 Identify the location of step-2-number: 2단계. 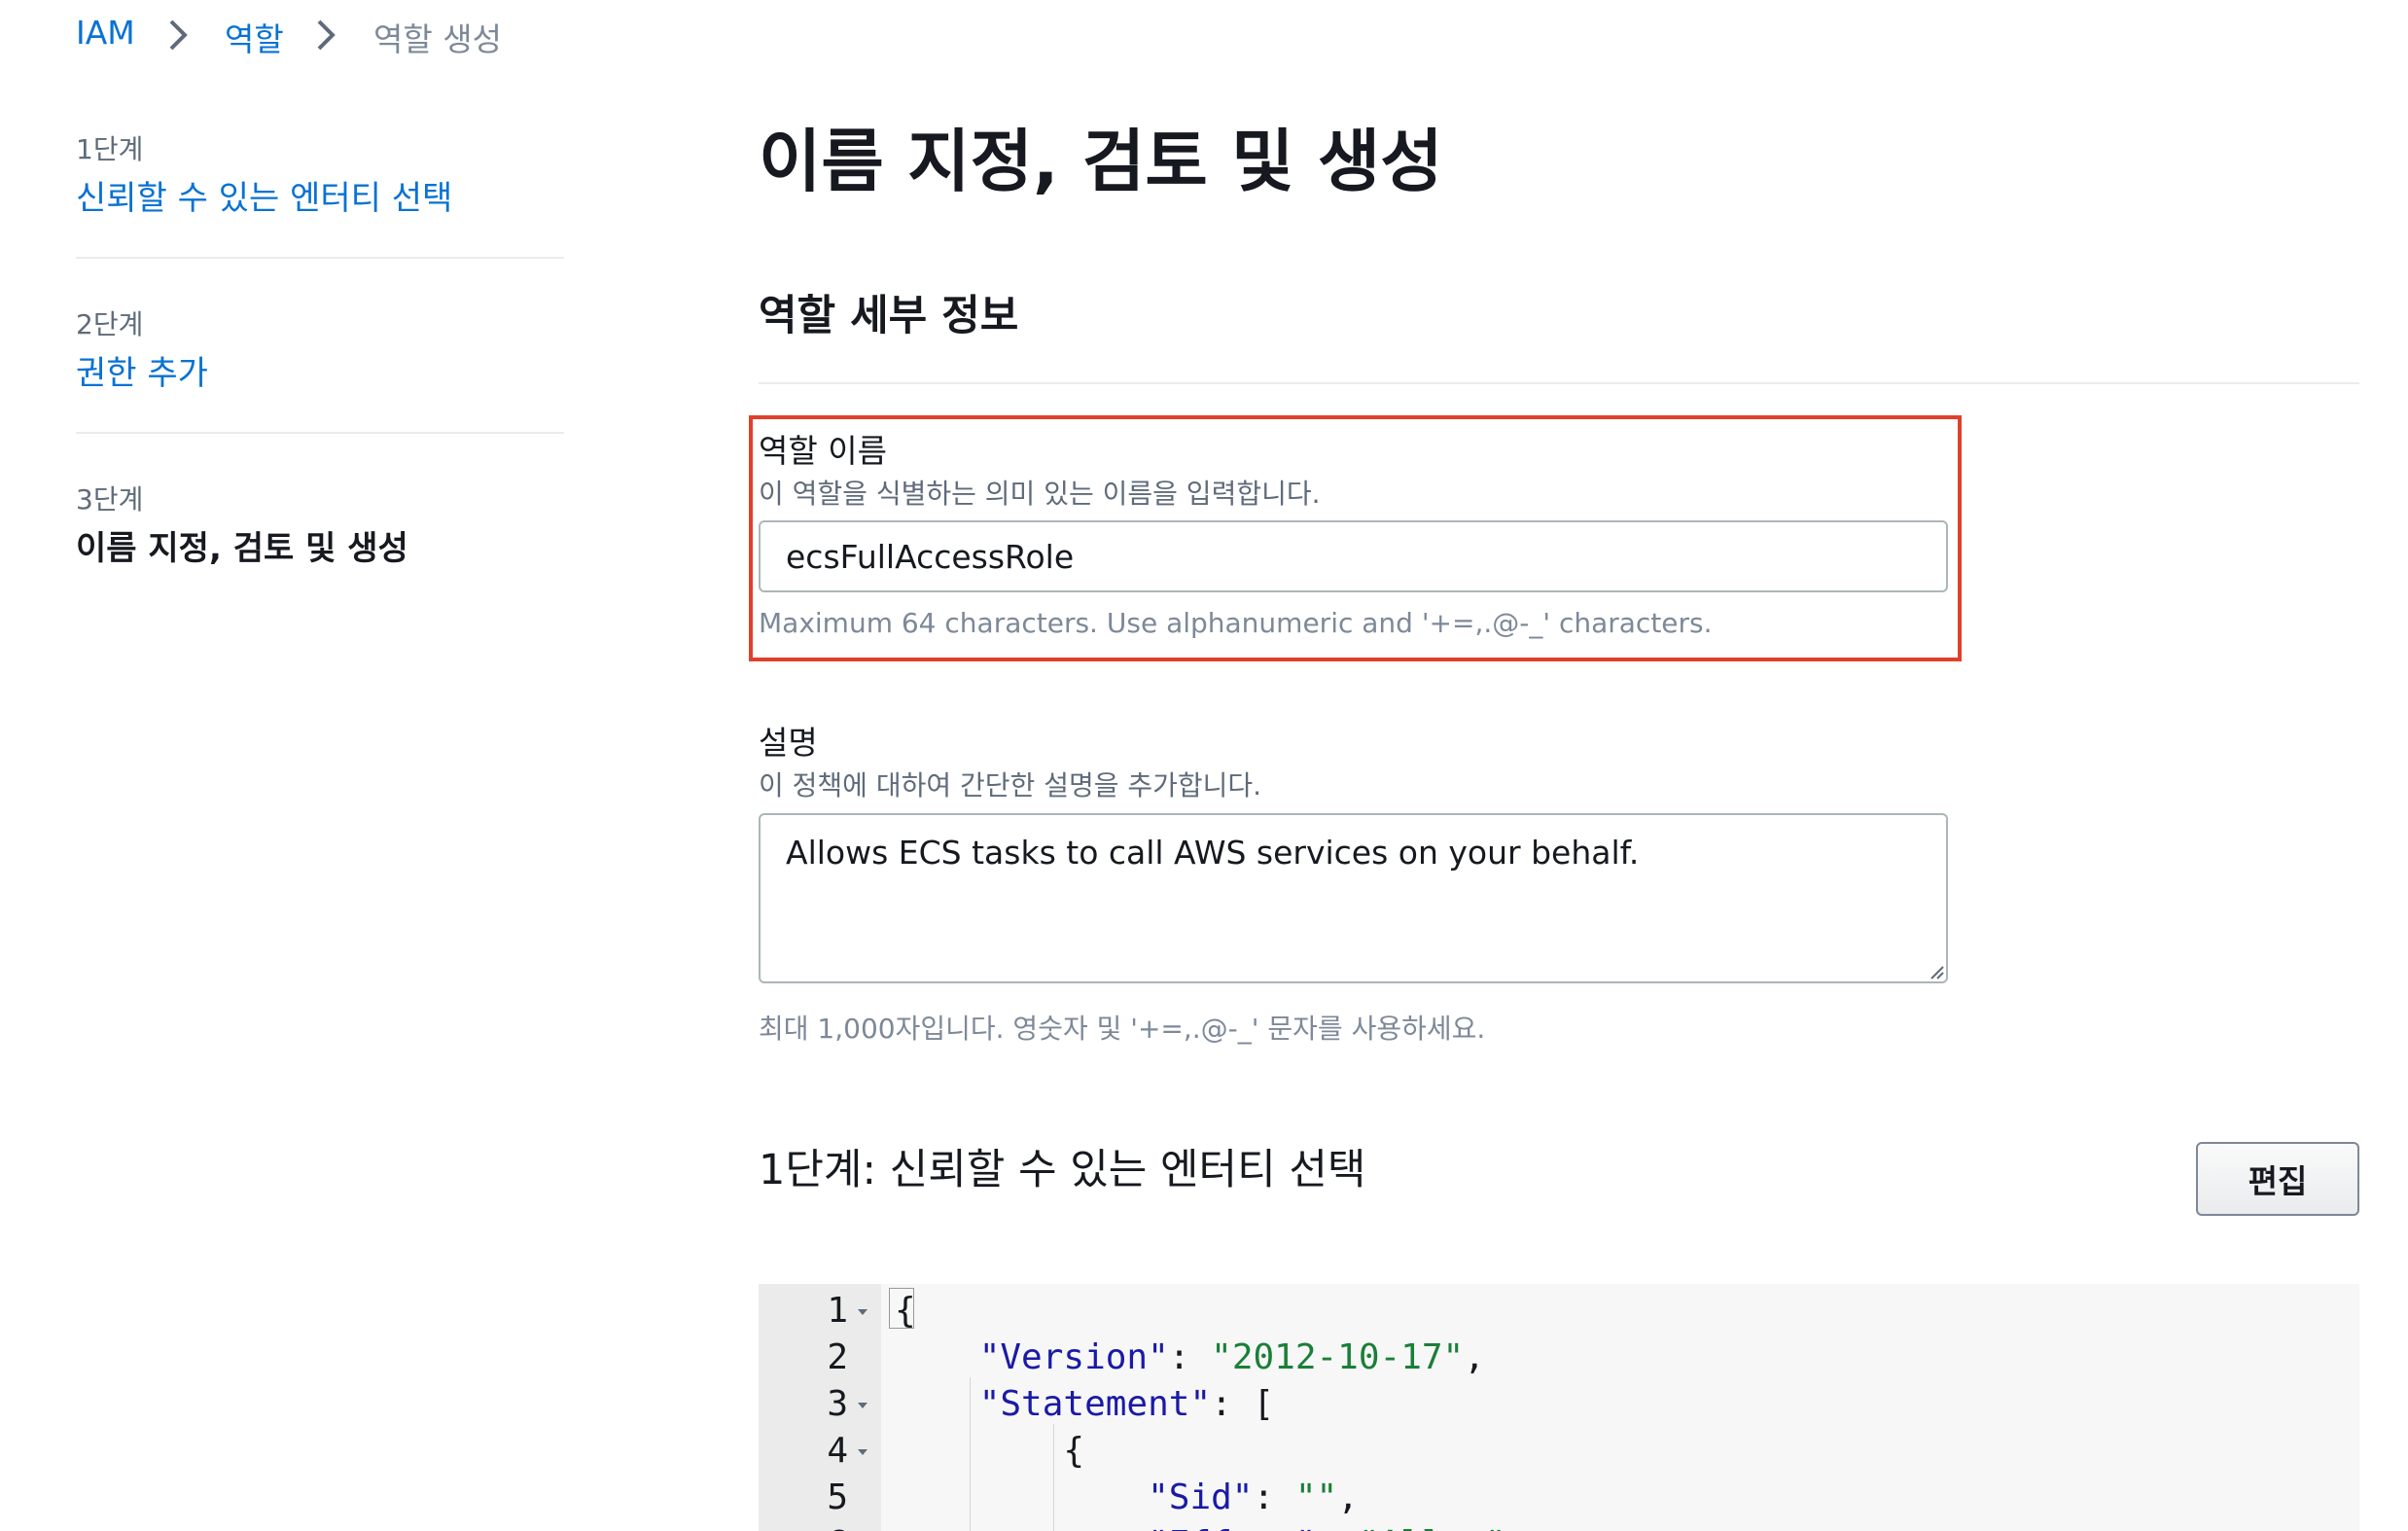
(110, 324).